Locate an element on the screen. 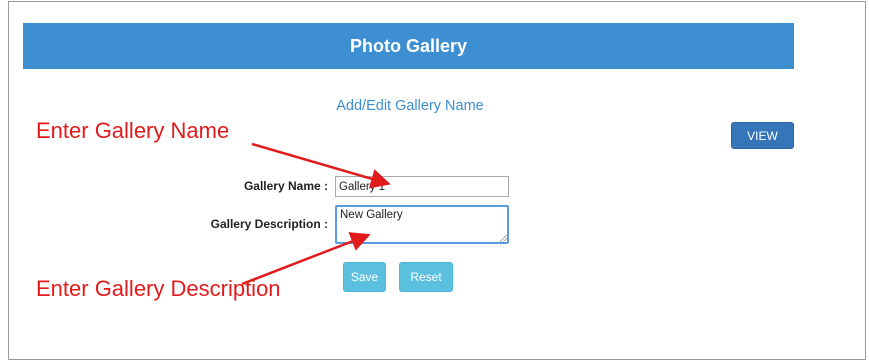 Image resolution: width=869 pixels, height=363 pixels. gallery-name-input is located at coordinates (422, 186).